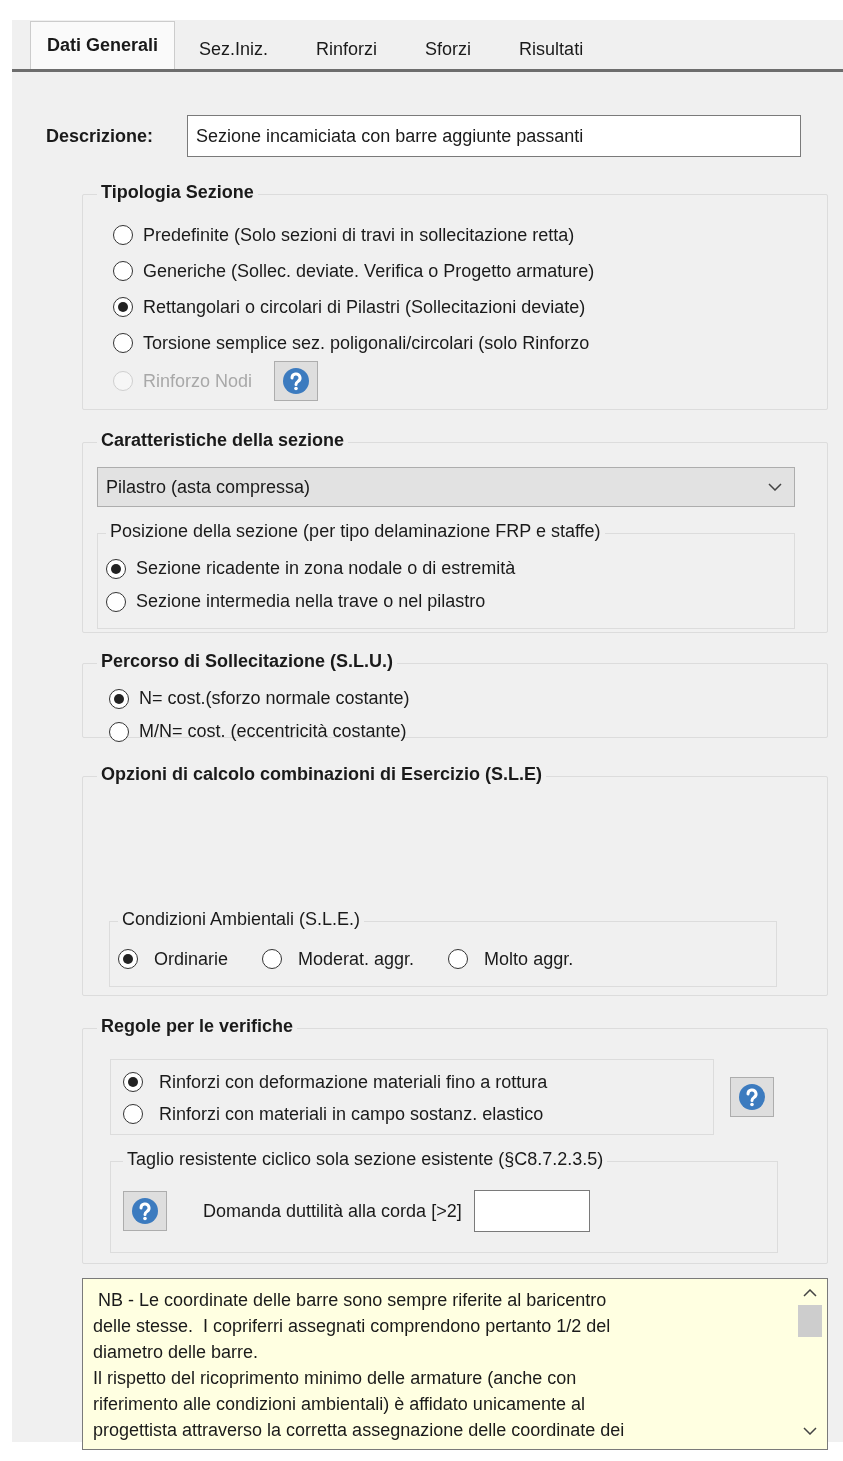  Describe the element at coordinates (366, 343) in the screenshot. I see `radio-label: Torsione semplice sez. poligonali/circolari (solo Rinforzo` at that location.